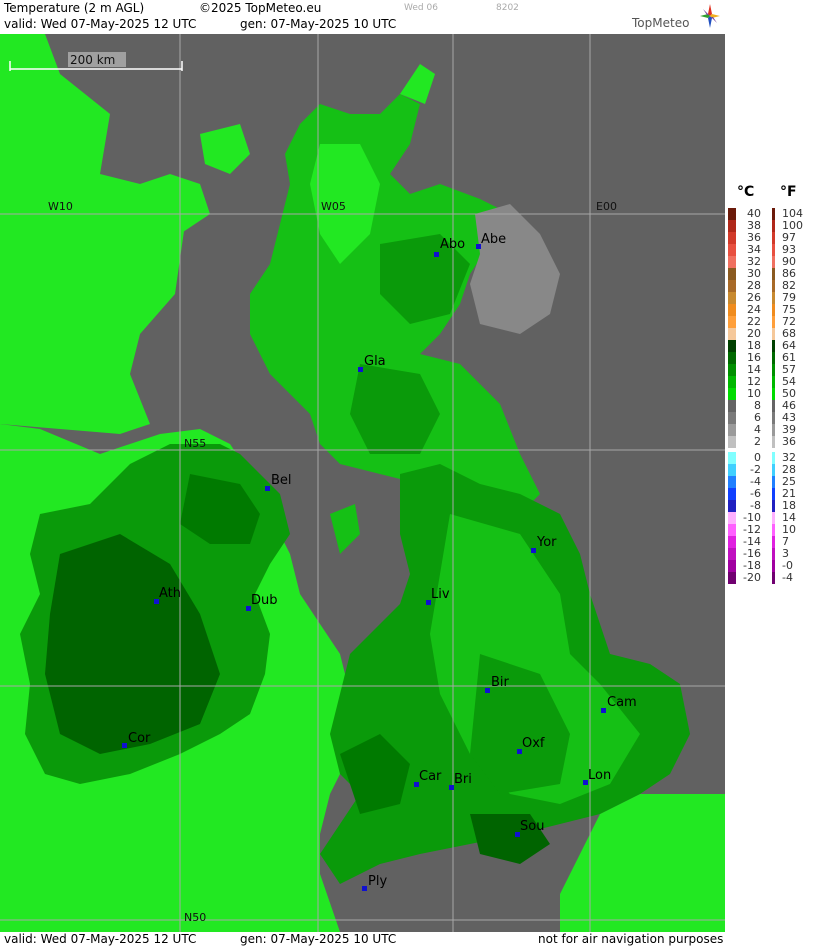  What do you see at coordinates (547, 542) in the screenshot?
I see `city-label: Yor` at bounding box center [547, 542].